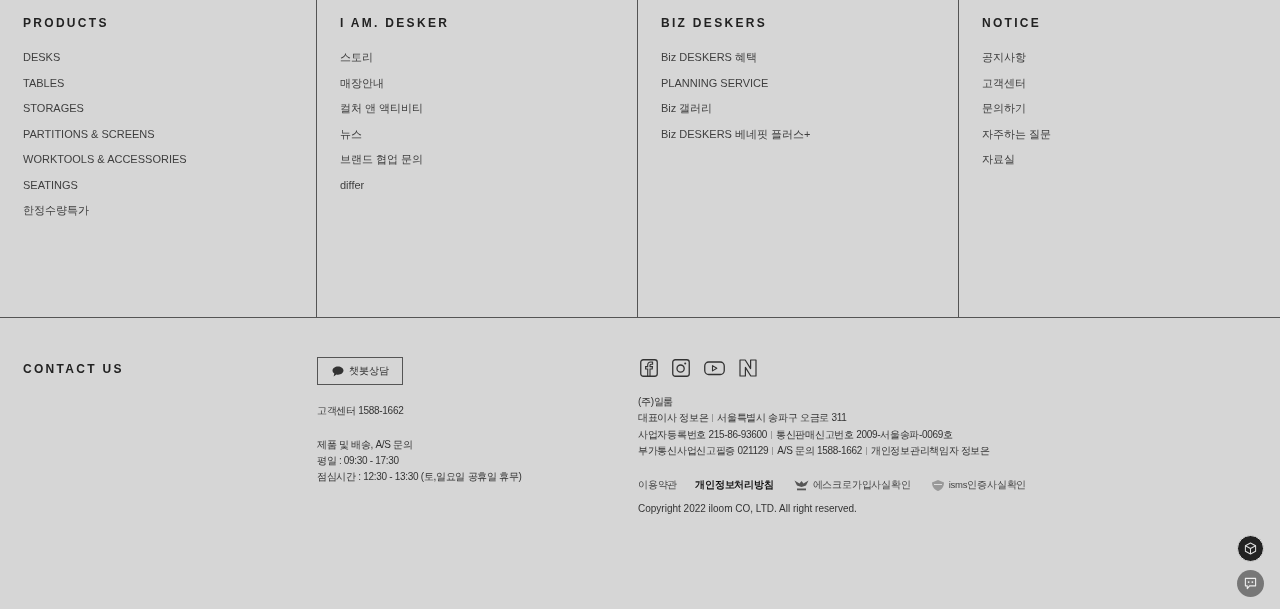 This screenshot has height=609, width=1280. I want to click on chatbot-button: 챗봇상담, so click(360, 371).